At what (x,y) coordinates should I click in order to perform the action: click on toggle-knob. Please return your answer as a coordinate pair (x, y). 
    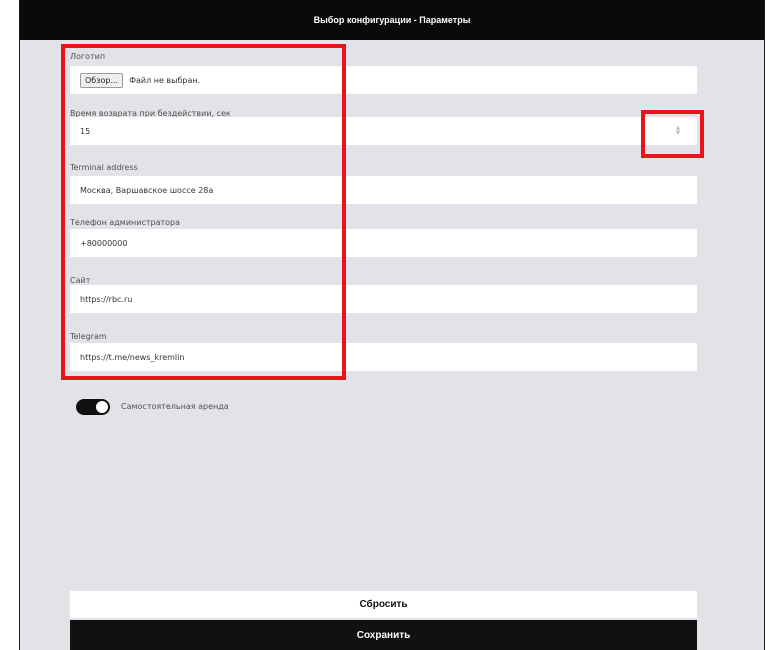
    Looking at the image, I should click on (102, 407).